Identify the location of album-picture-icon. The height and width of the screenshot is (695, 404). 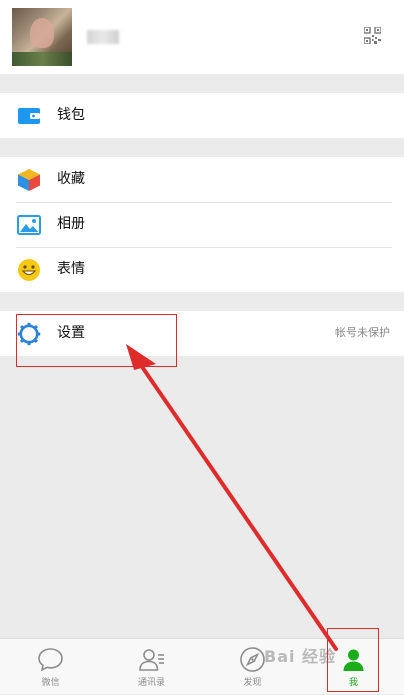
(29, 225).